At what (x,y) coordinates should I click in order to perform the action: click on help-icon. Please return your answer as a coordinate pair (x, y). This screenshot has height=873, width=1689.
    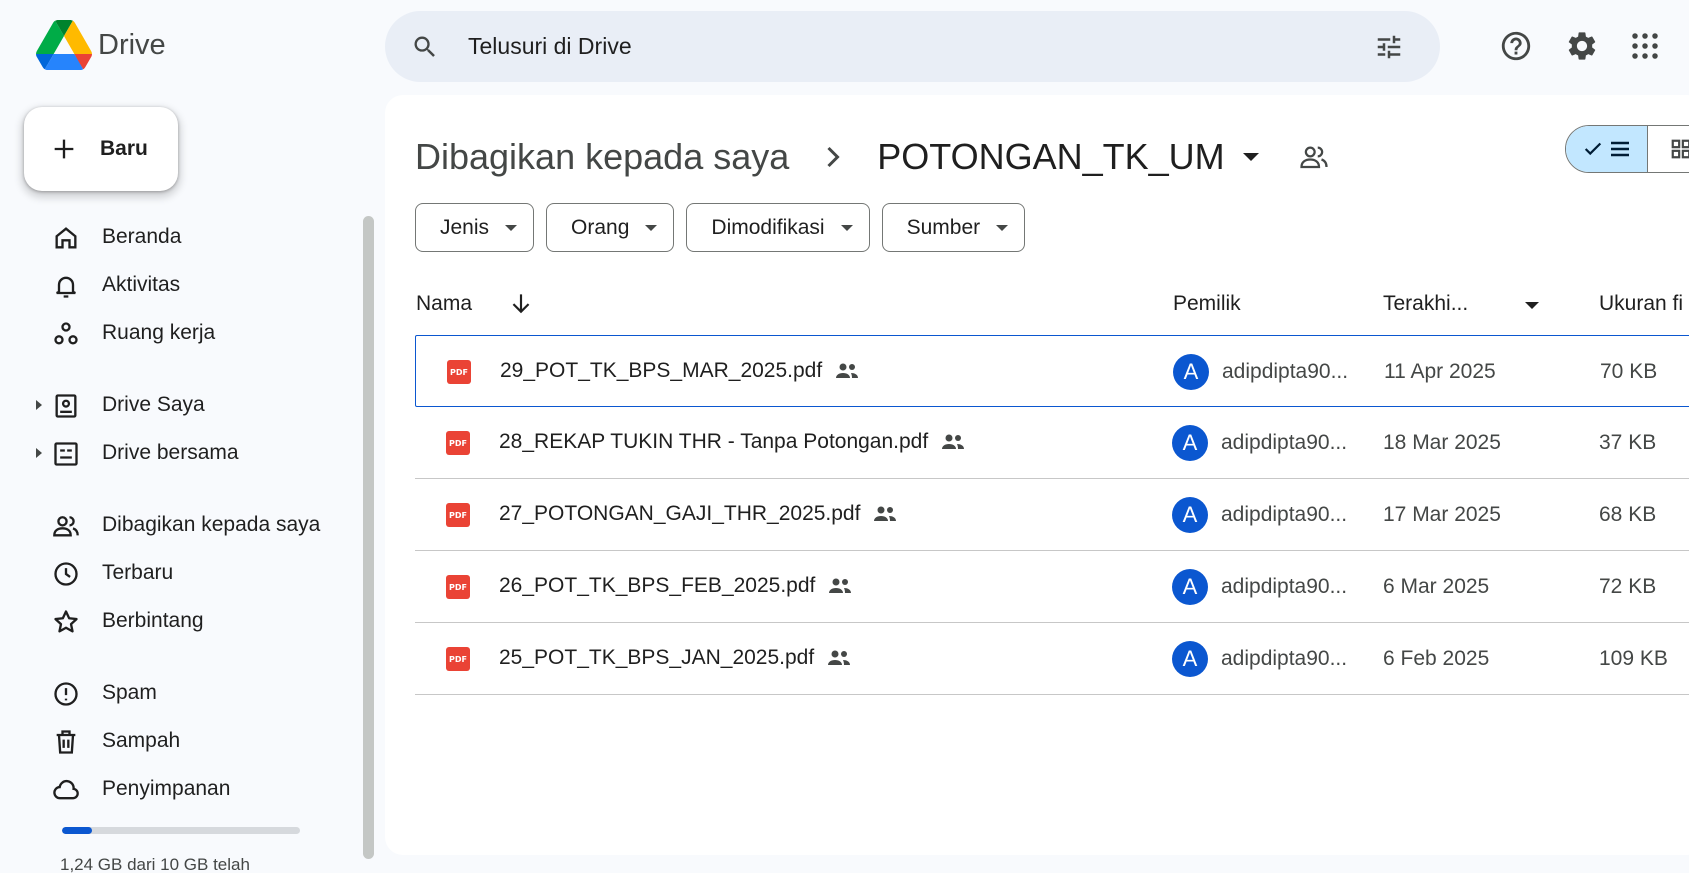
    Looking at the image, I should click on (1516, 46).